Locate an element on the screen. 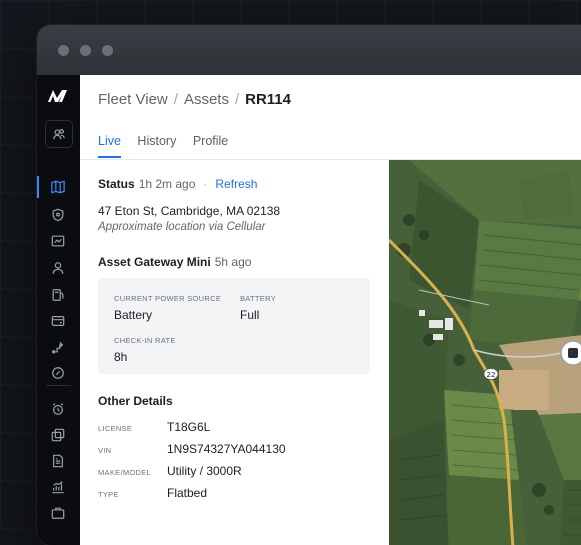 This screenshot has height=545, width=581. route-icon is located at coordinates (57, 347).